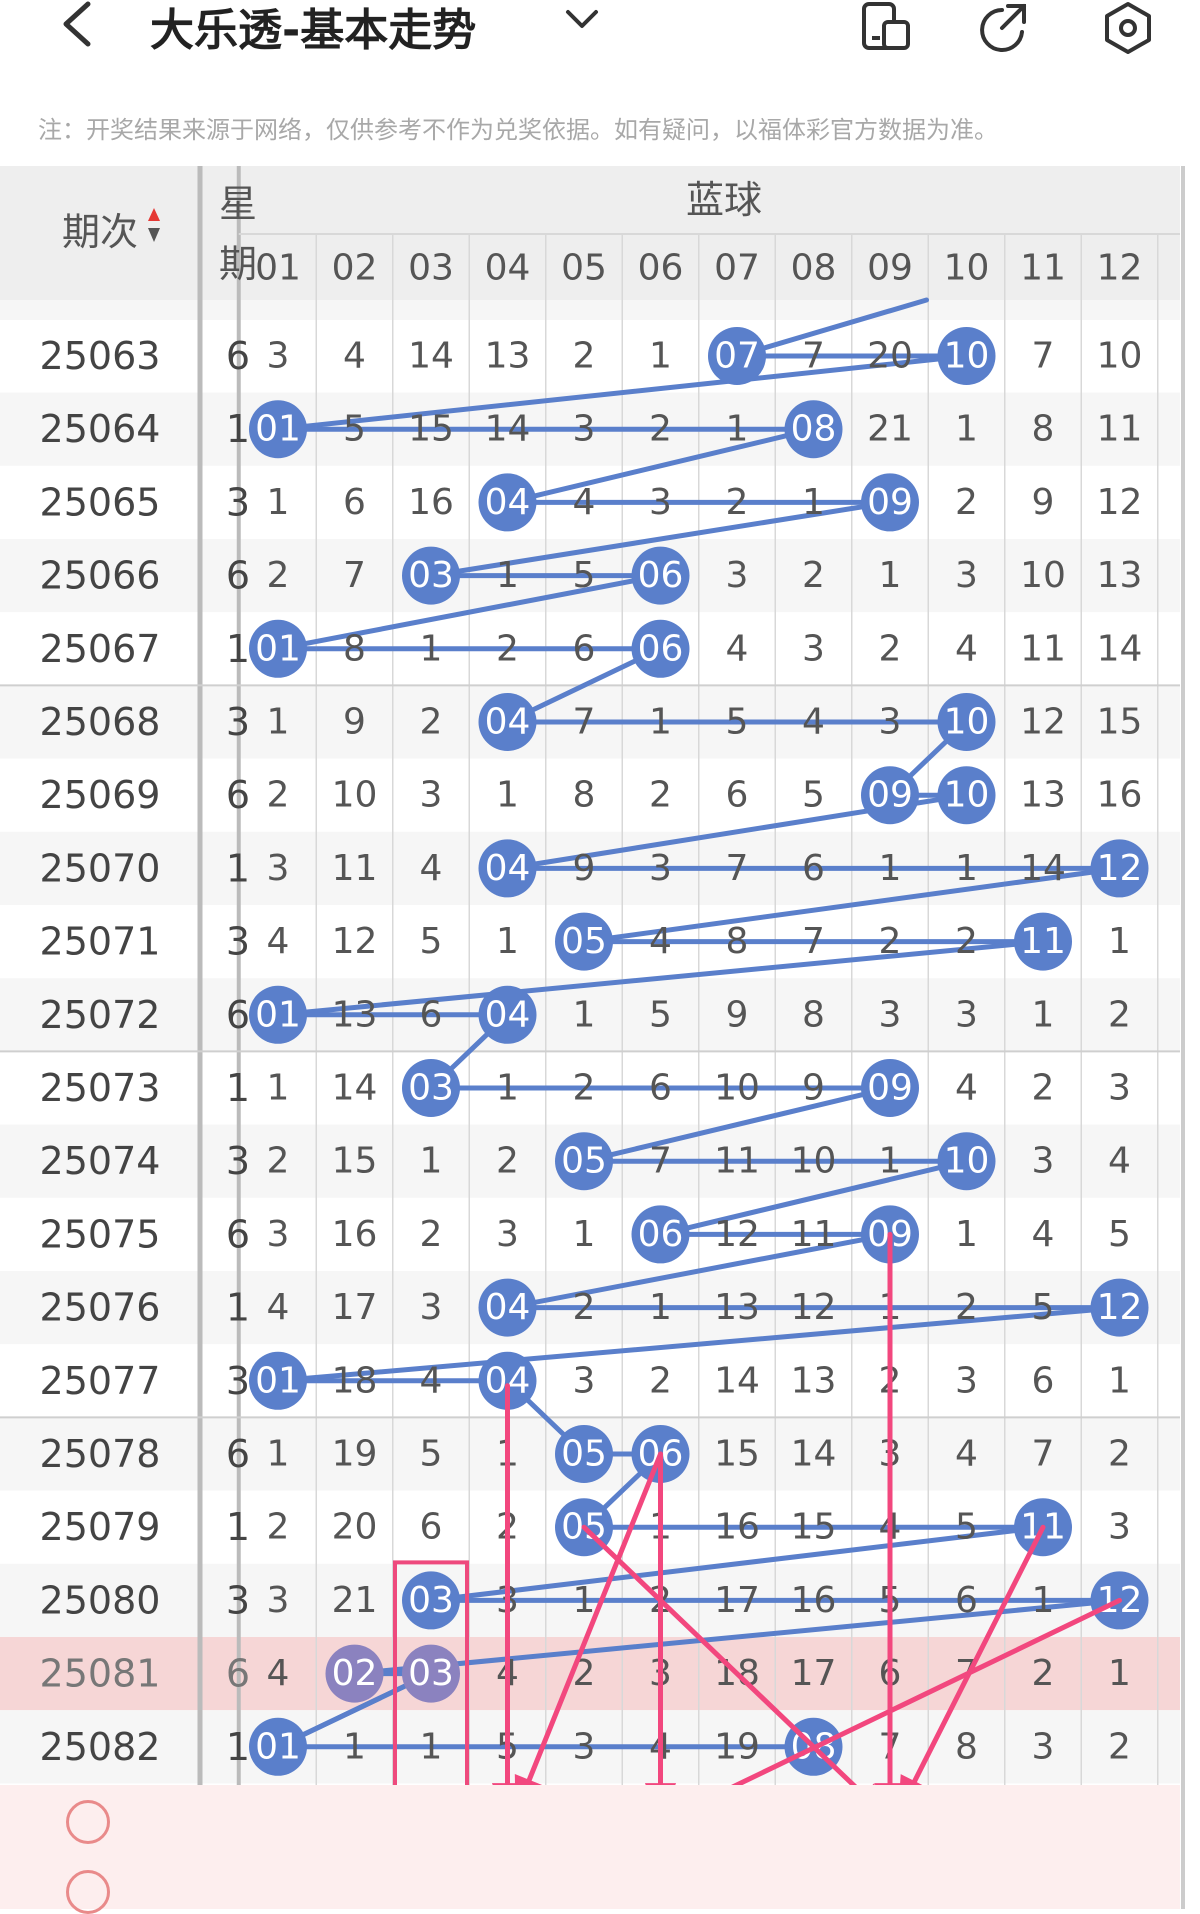  What do you see at coordinates (890, 795) in the screenshot?
I see `ball-number: 09` at bounding box center [890, 795].